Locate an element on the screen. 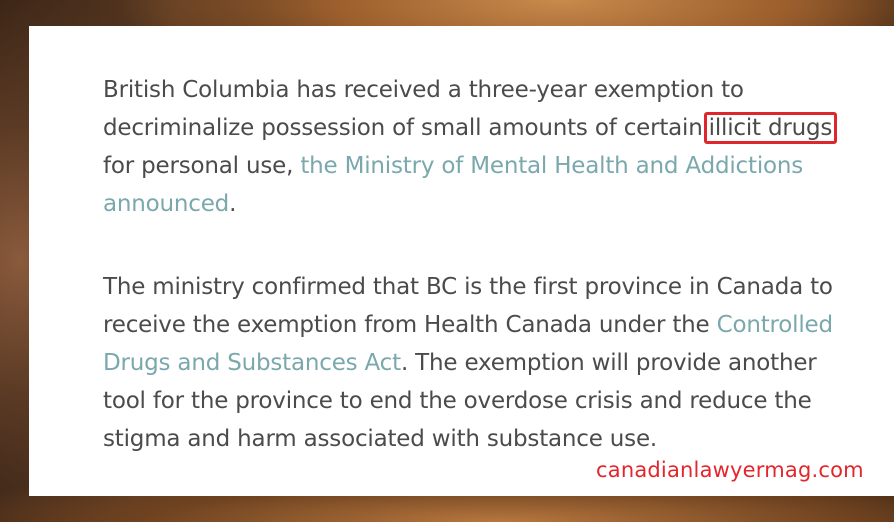  source-watermark: canadianlawyermag.com is located at coordinates (730, 470).